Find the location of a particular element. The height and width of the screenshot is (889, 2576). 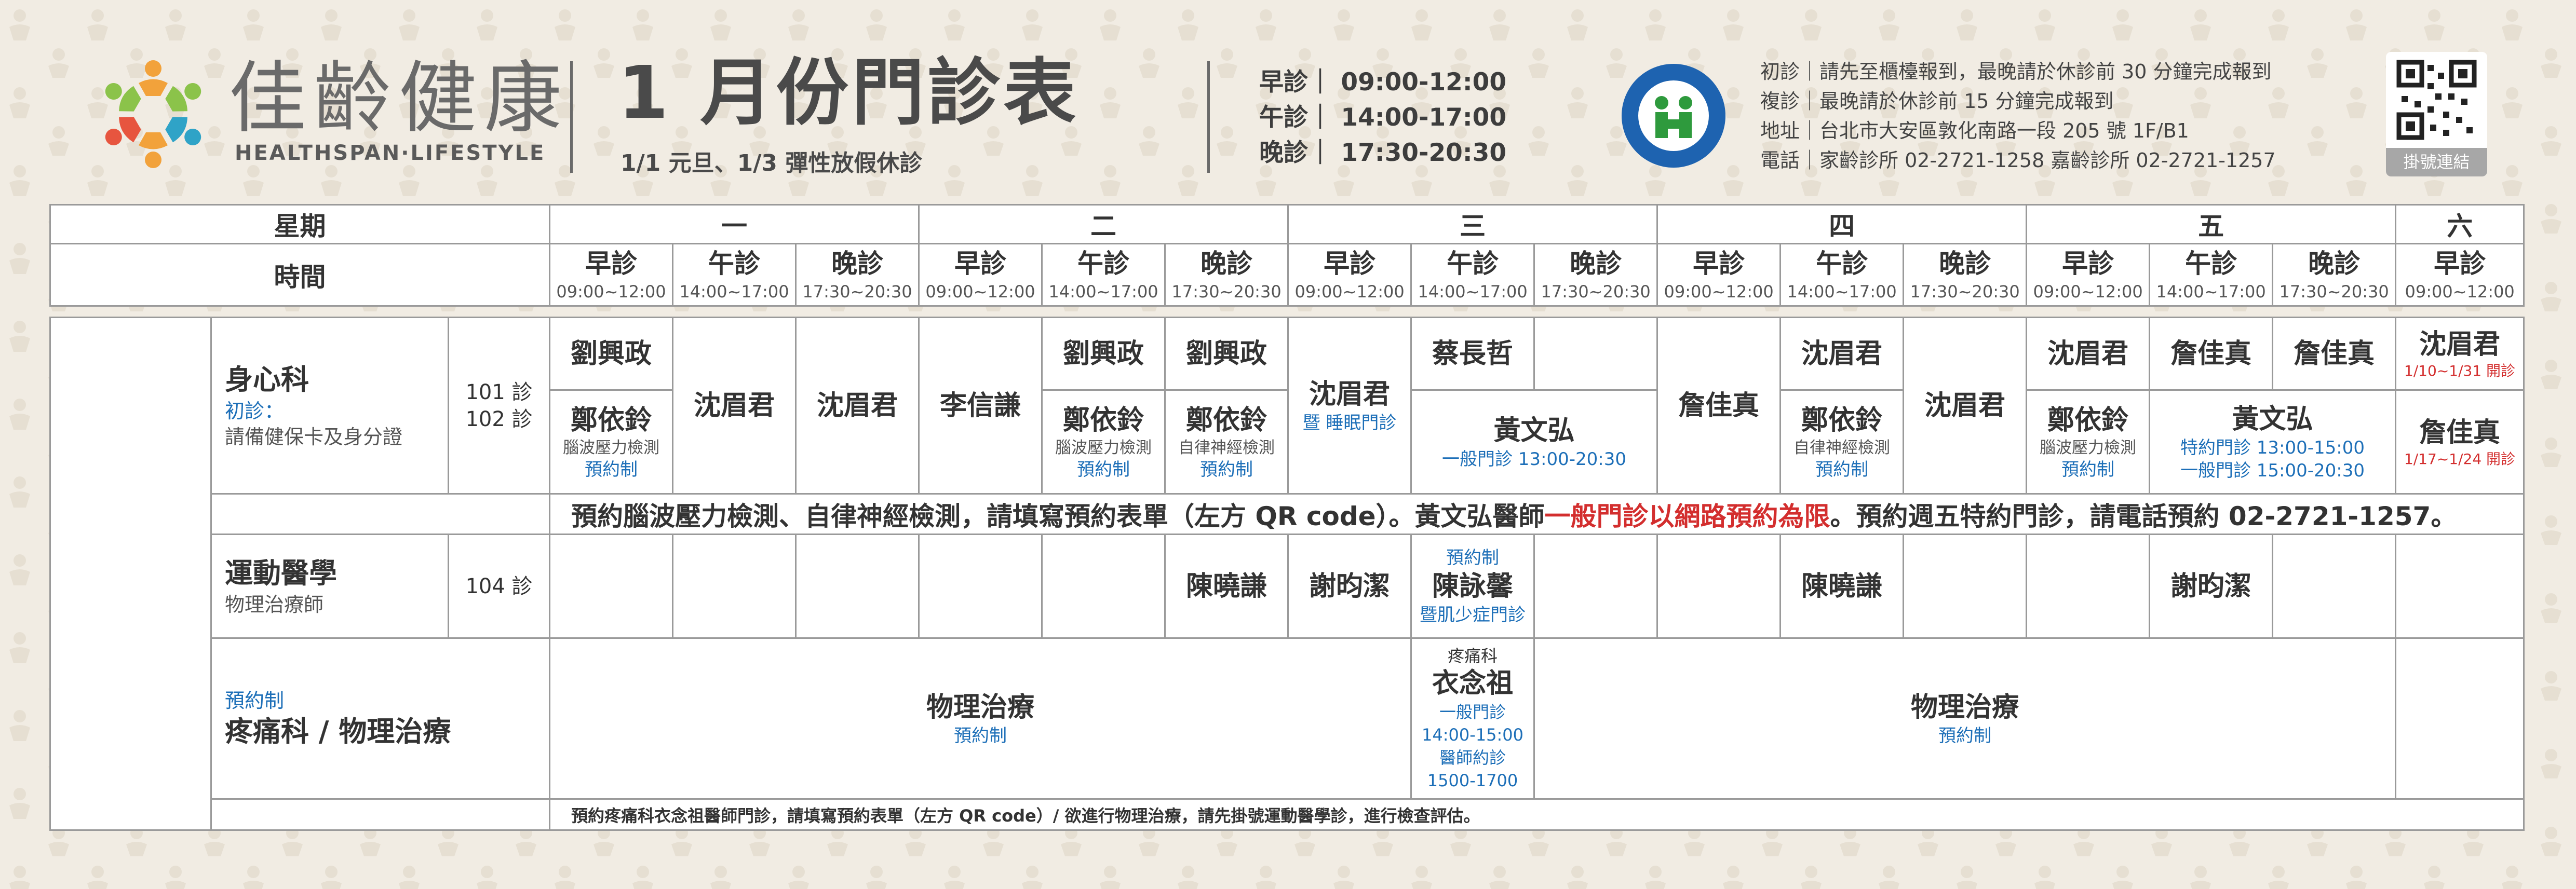

room-cell: 101 診 102 診 is located at coordinates (499, 406).